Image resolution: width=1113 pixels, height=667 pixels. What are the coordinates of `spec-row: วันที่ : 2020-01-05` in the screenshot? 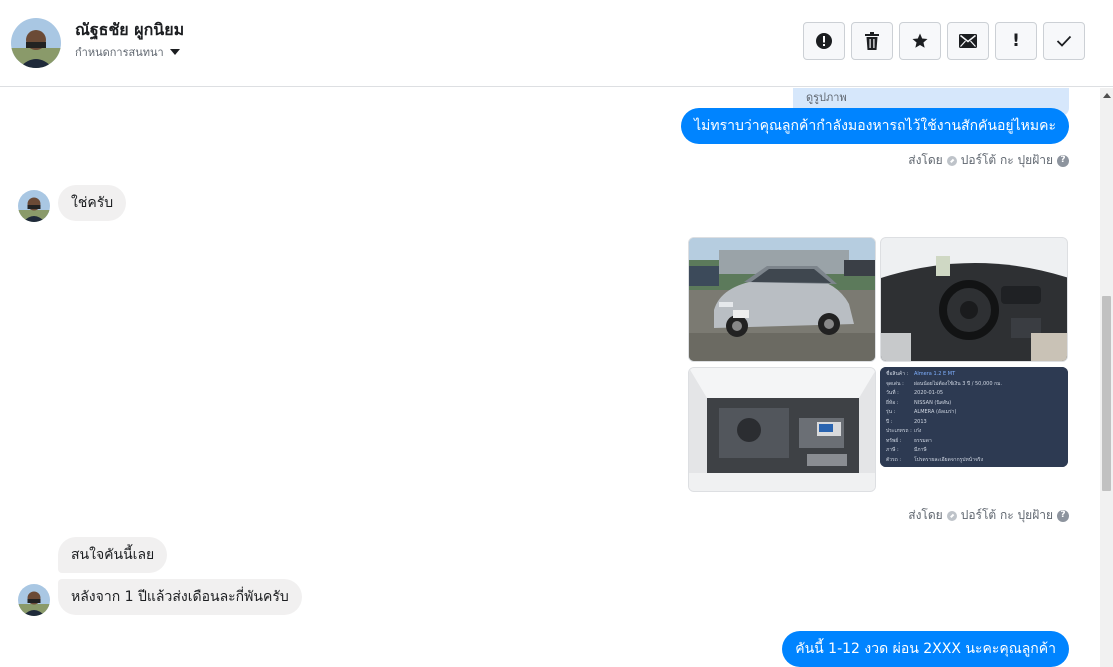 It's located at (976, 394).